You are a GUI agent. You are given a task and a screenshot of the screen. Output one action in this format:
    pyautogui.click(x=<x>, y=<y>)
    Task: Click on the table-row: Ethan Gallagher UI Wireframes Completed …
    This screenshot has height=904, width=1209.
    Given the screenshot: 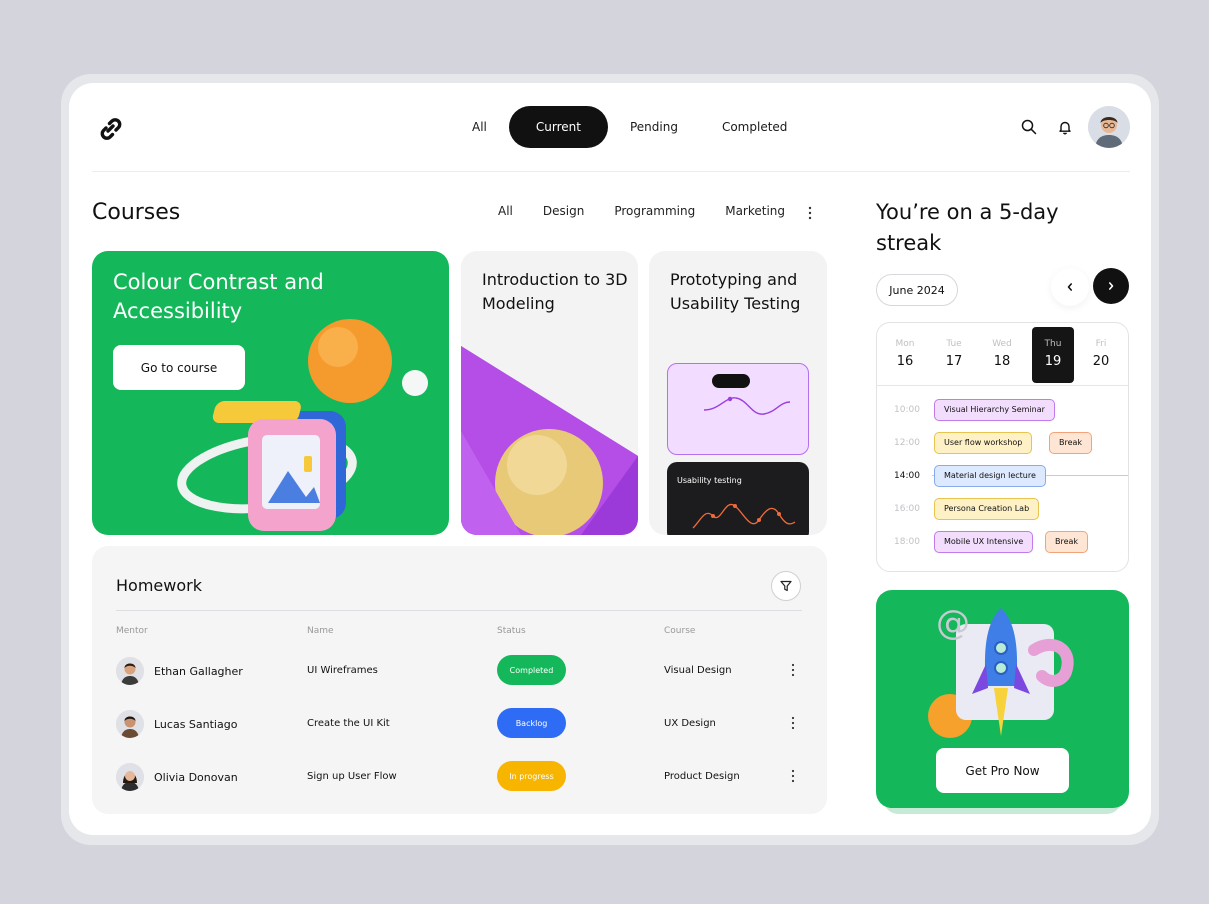 What is the action you would take?
    pyautogui.click(x=459, y=673)
    